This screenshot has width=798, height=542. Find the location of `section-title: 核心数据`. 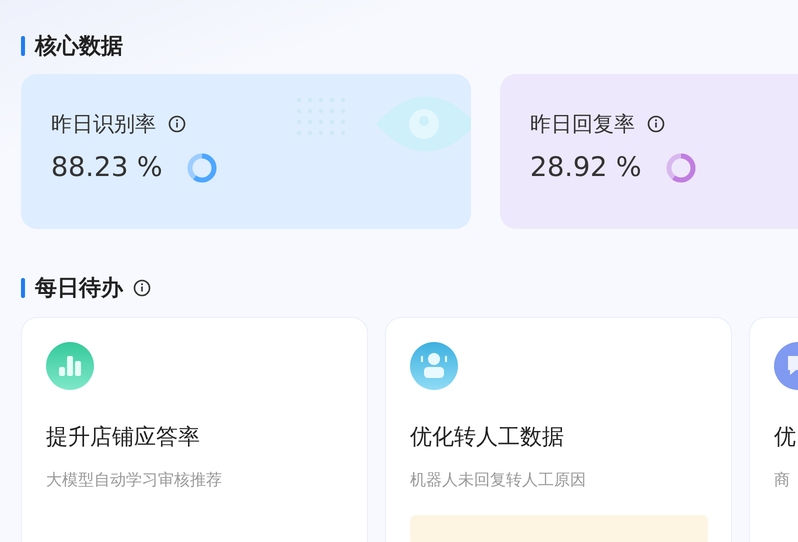

section-title: 核心数据 is located at coordinates (79, 46).